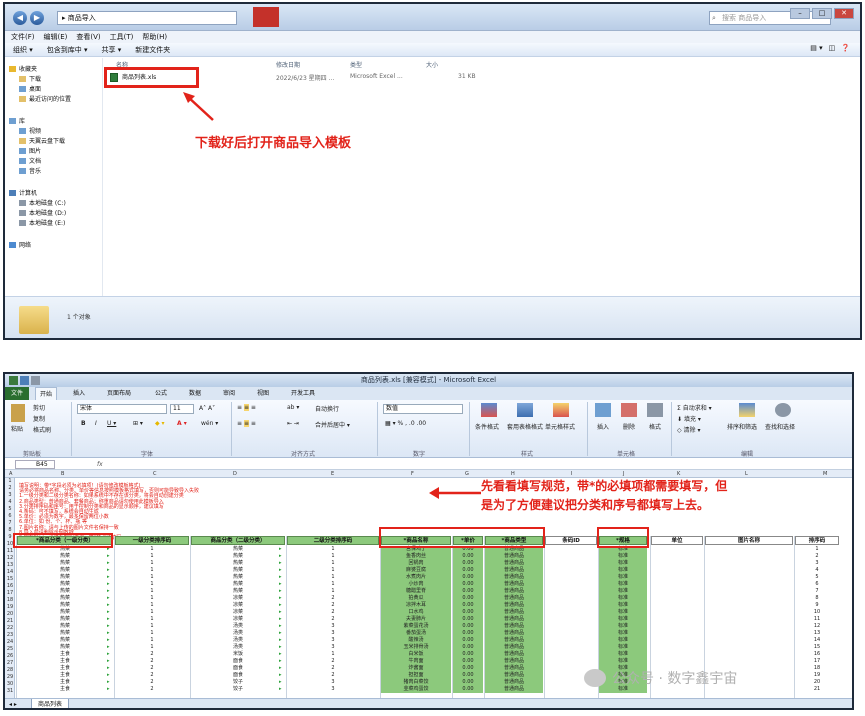 The height and width of the screenshot is (716, 865). What do you see at coordinates (10, 607) in the screenshot?
I see `row-number: 19` at bounding box center [10, 607].